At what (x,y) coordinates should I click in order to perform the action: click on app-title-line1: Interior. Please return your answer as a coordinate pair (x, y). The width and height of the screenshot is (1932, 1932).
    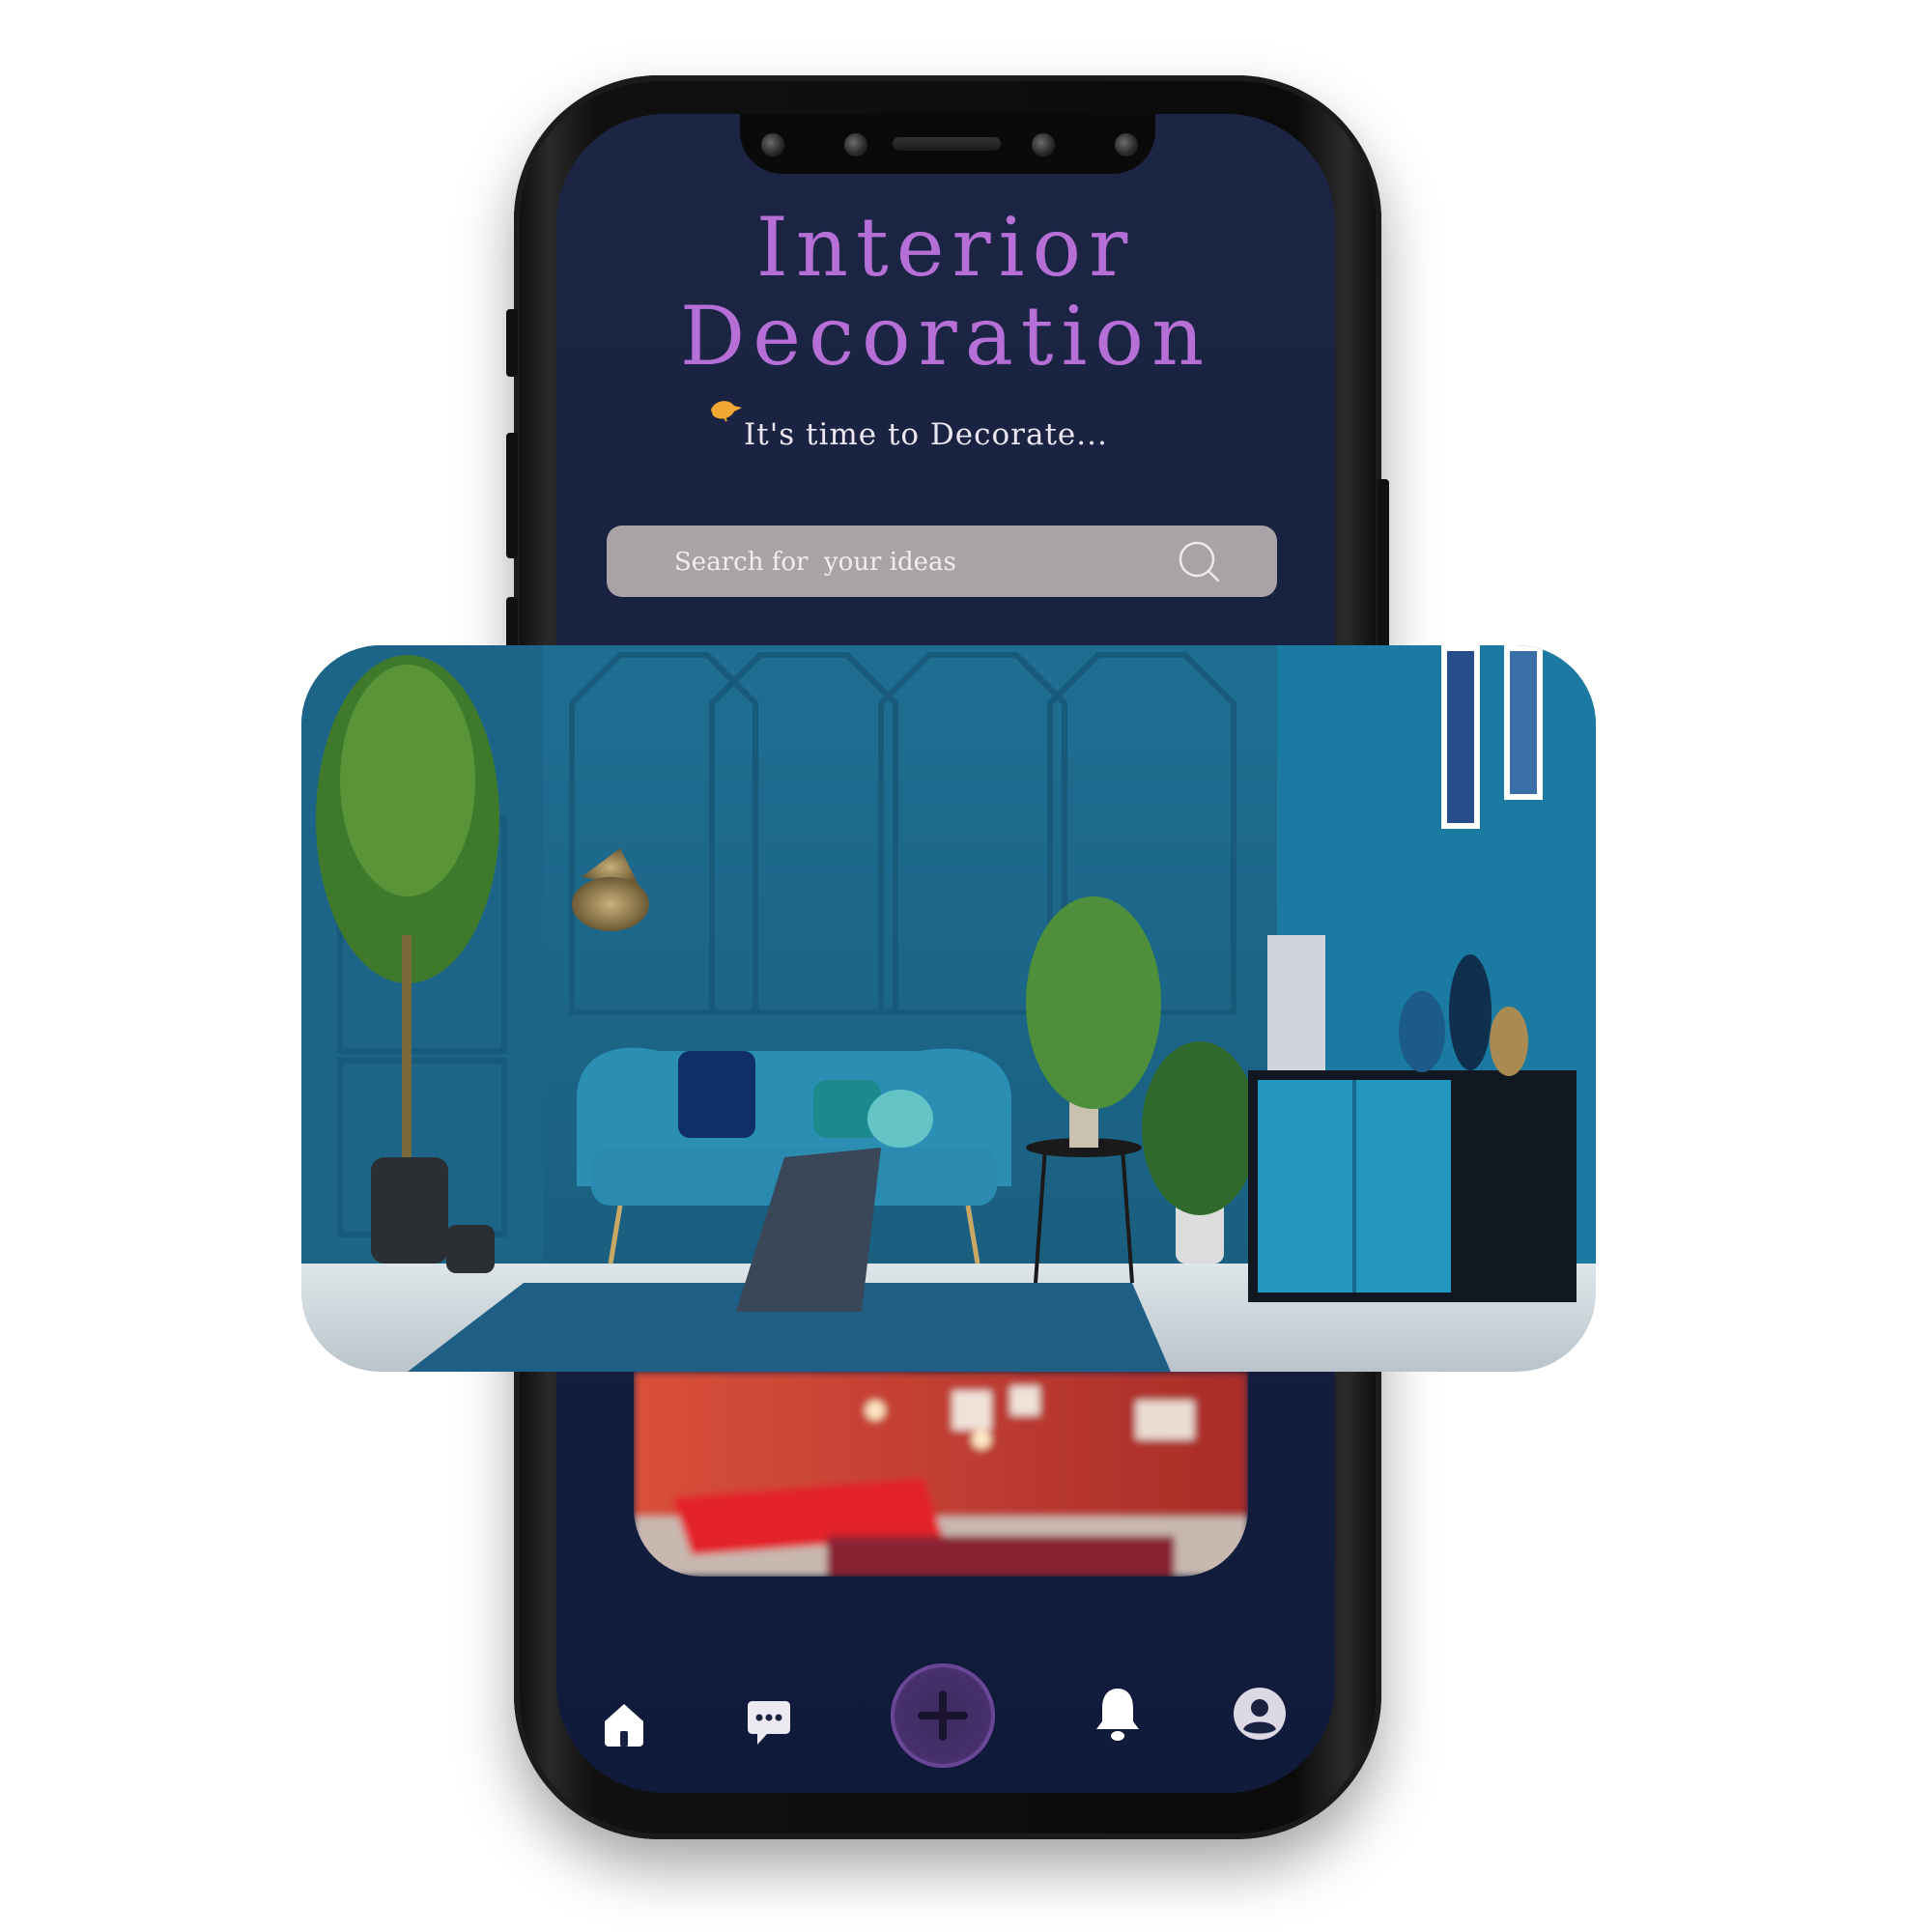
    Looking at the image, I should click on (945, 248).